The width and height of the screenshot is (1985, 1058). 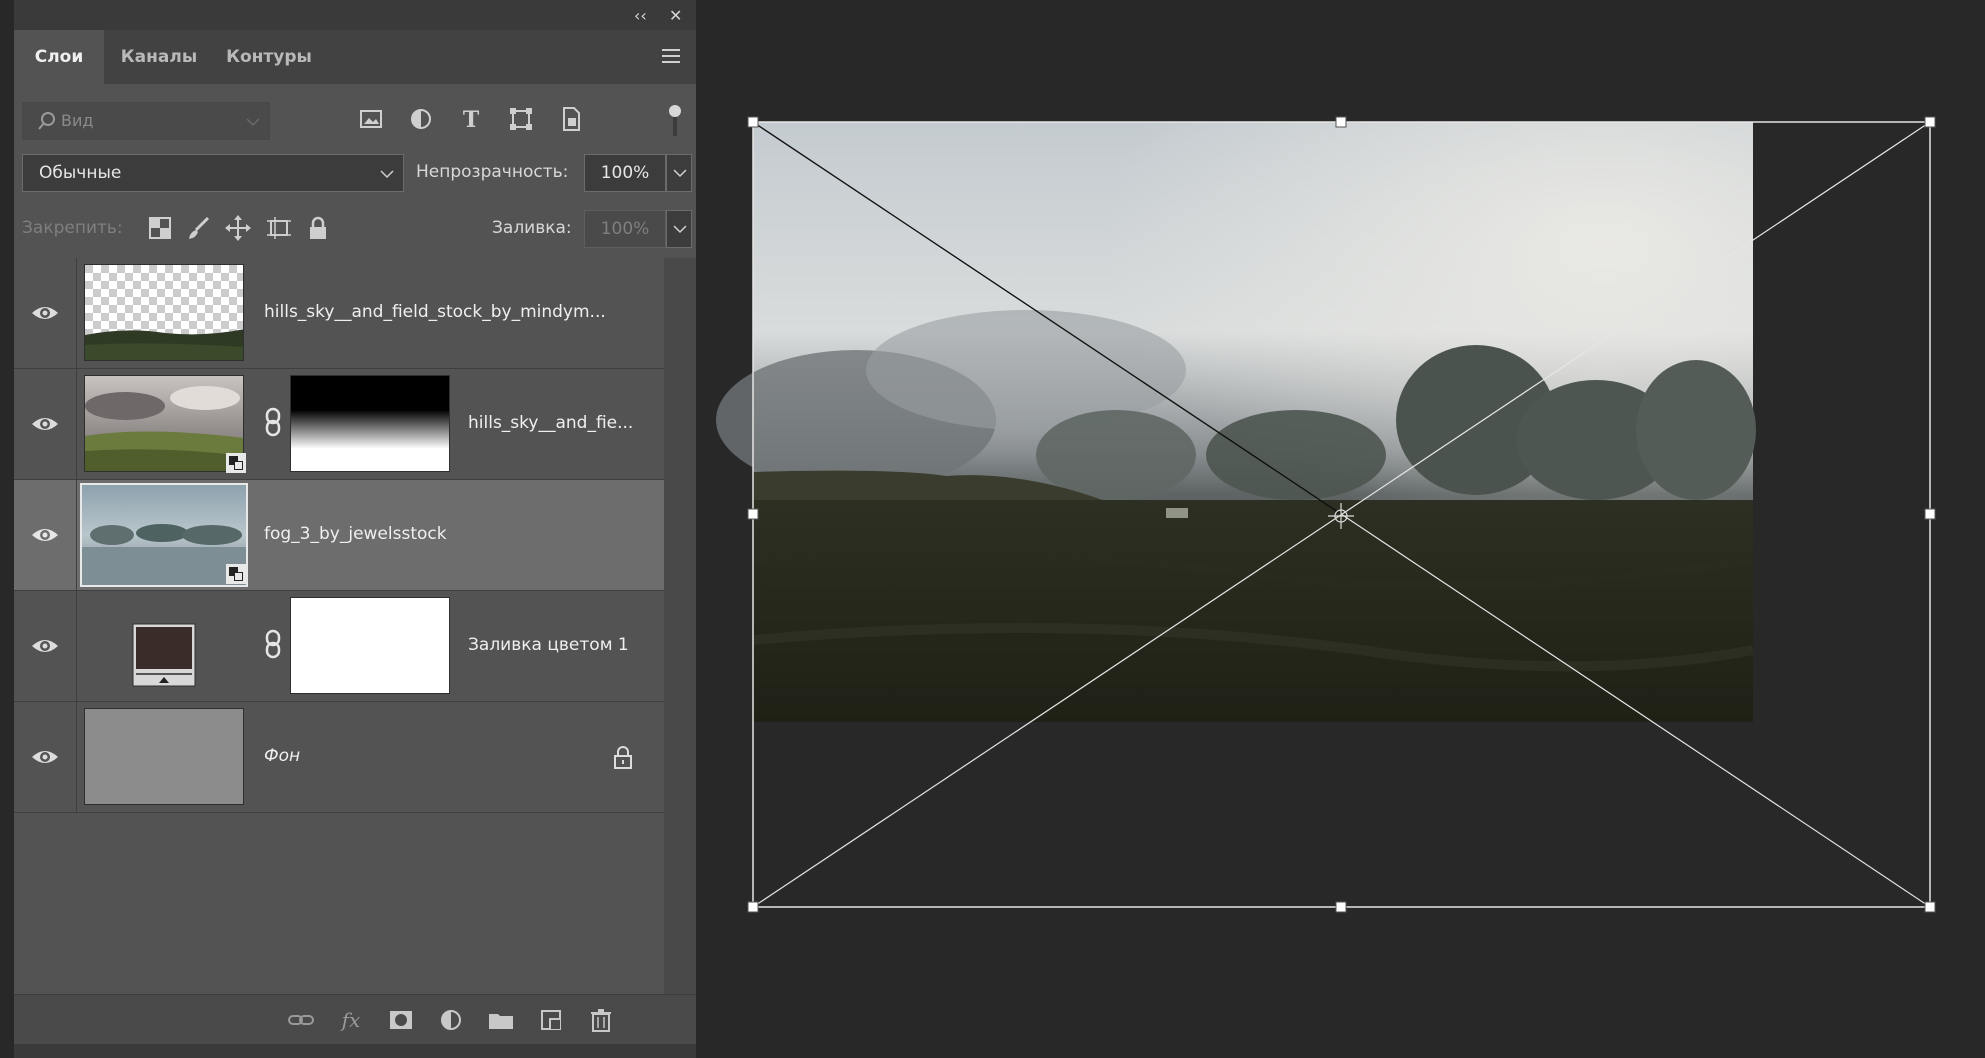 I want to click on layer-thumbnail-selected, so click(x=164, y=535).